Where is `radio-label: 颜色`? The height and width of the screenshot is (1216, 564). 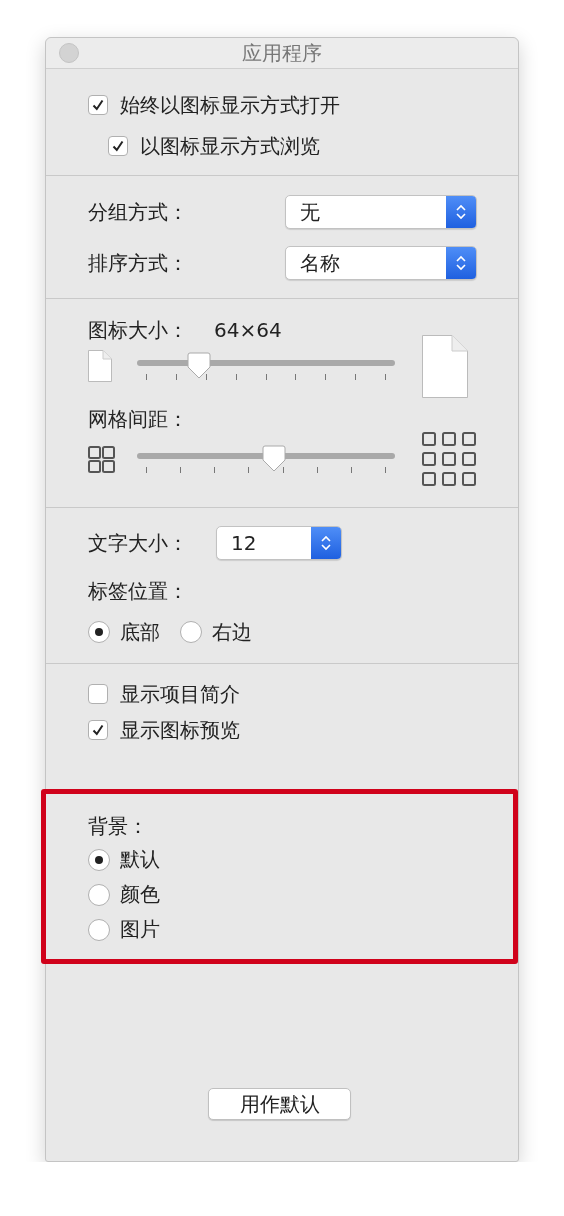 radio-label: 颜色 is located at coordinates (140, 894).